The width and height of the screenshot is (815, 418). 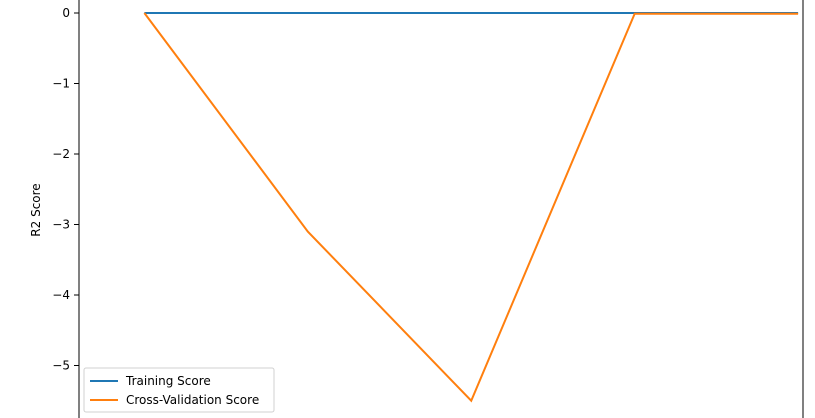 I want to click on y-axis-label: R2 Score, so click(x=36, y=209).